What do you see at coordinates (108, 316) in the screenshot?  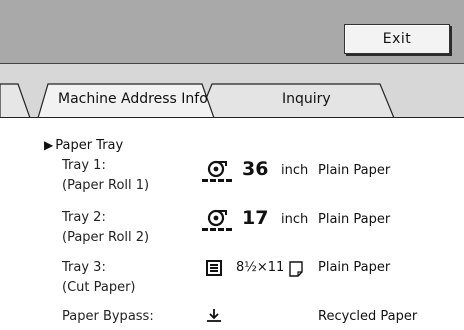 I see `bypass-name: Paper Bypass:` at bounding box center [108, 316].